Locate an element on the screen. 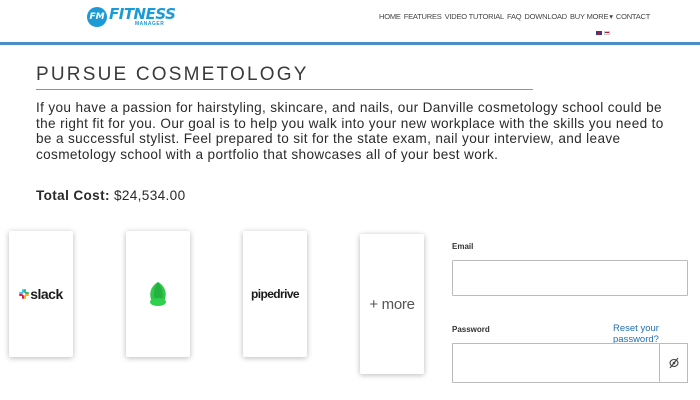 The width and height of the screenshot is (700, 400). language-flag-icon is located at coordinates (607, 33).